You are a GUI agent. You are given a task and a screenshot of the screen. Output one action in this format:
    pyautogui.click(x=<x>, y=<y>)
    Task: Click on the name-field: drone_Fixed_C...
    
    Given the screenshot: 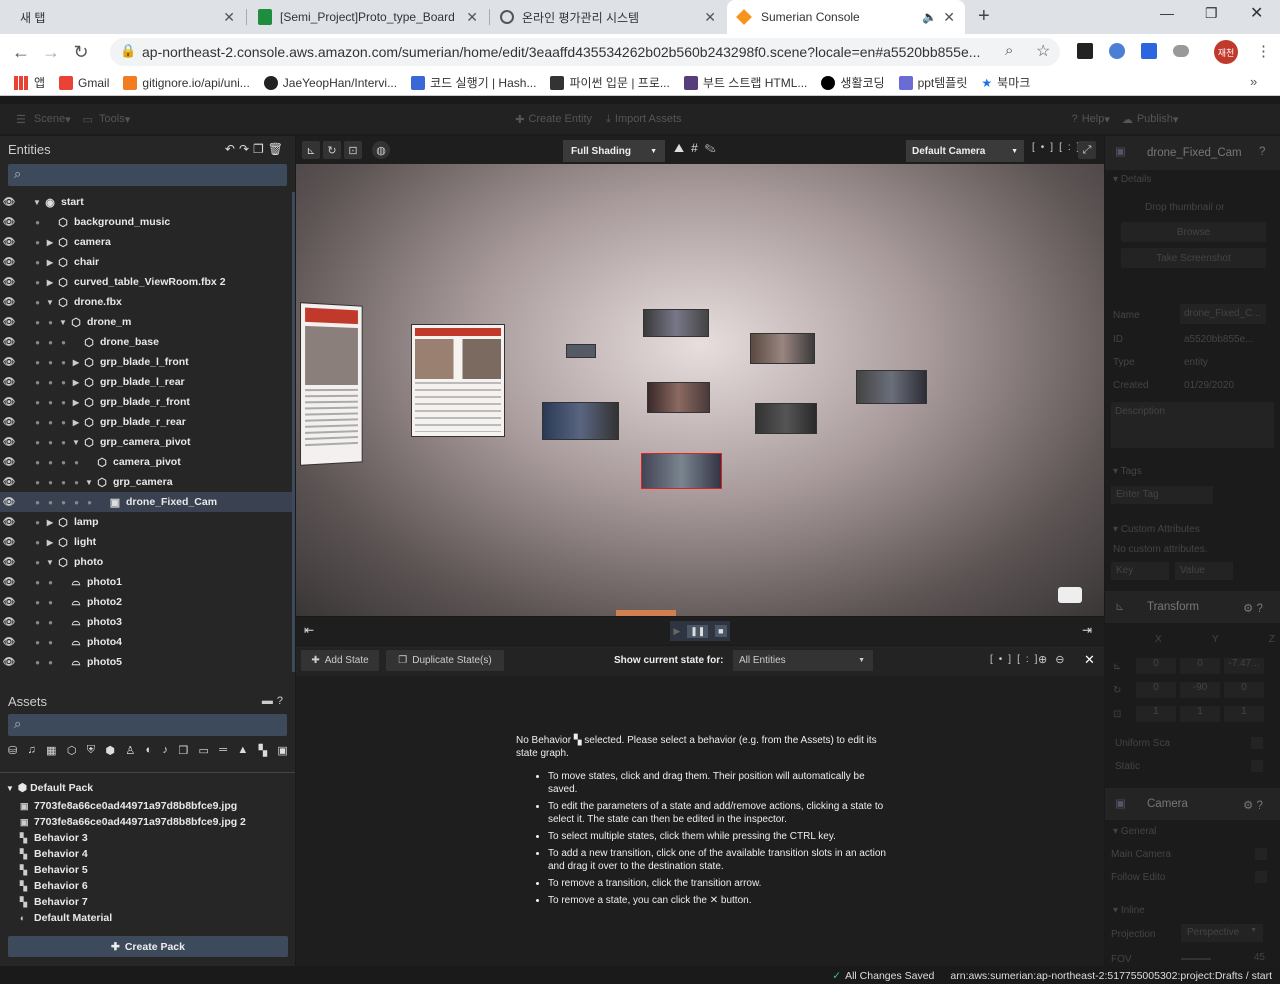 What is the action you would take?
    pyautogui.click(x=1223, y=314)
    